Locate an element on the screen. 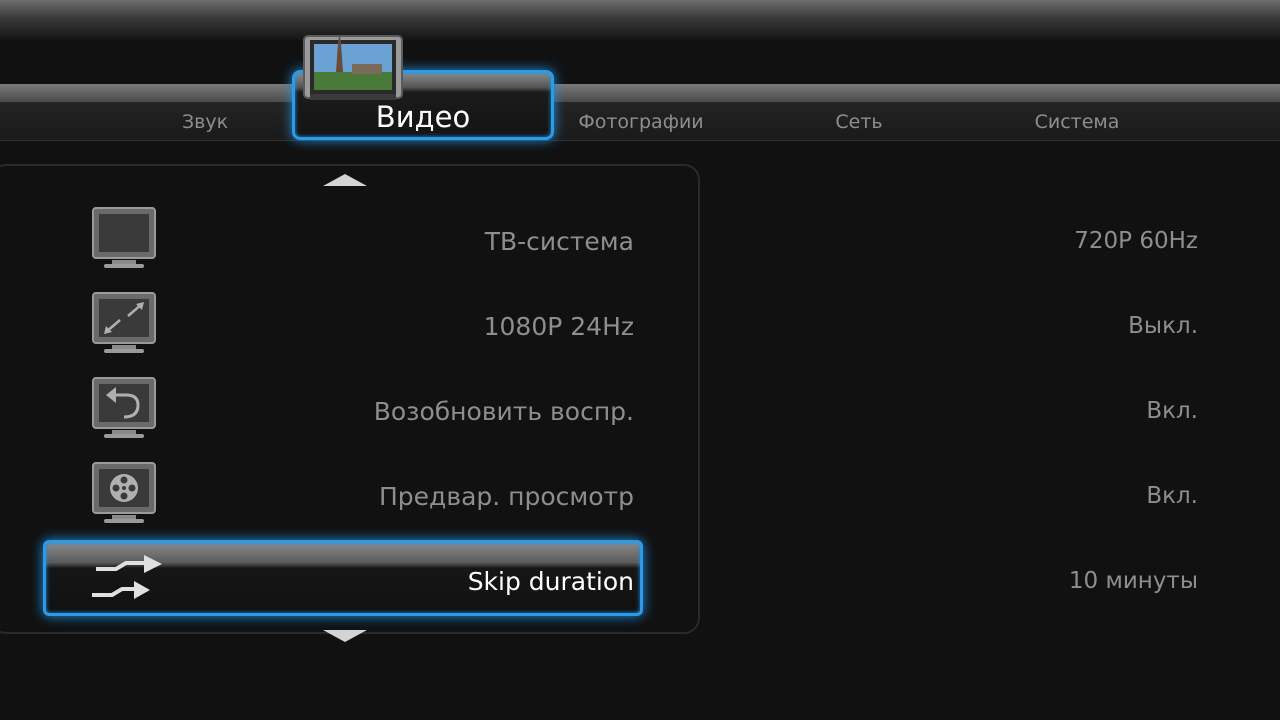 This screenshot has height=720, width=1280. scroll-up-icon is located at coordinates (345, 180).